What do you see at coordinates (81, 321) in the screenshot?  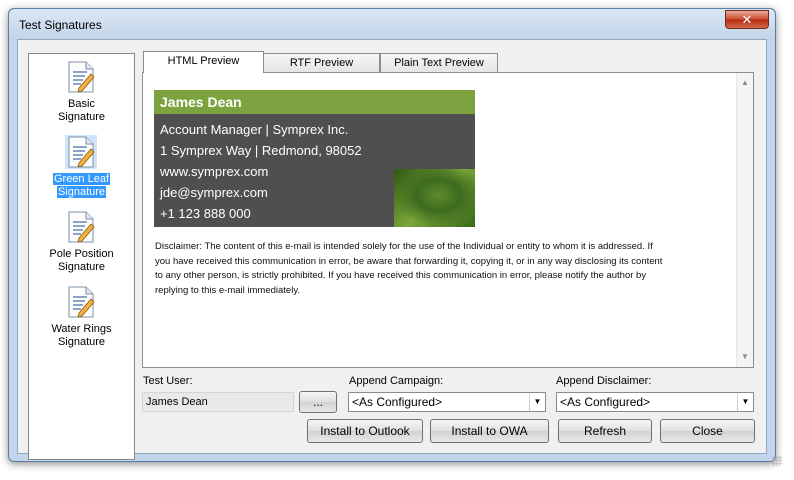 I see `signature-item-water-rings: Water Rings Signature` at bounding box center [81, 321].